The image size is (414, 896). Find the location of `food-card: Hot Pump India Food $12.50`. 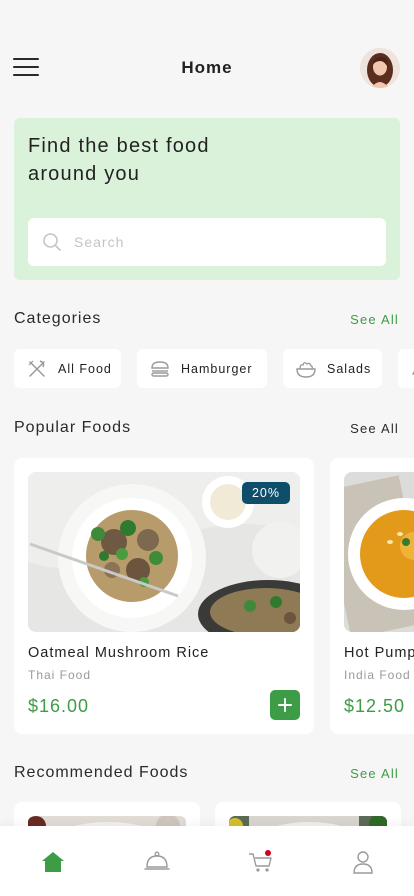

food-card: Hot Pump India Food $12.50 is located at coordinates (372, 596).